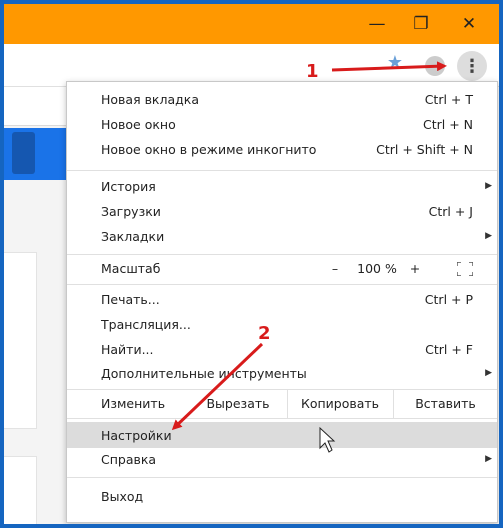 The width and height of the screenshot is (503, 528). What do you see at coordinates (312, 71) in the screenshot?
I see `annotation-number-1: 1` at bounding box center [312, 71].